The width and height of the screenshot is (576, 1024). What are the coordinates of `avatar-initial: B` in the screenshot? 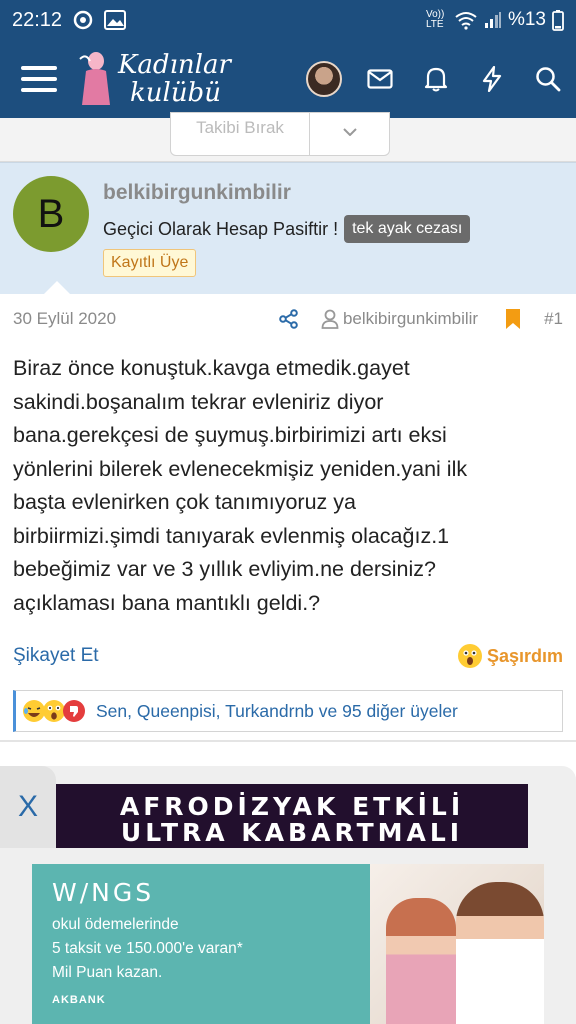 It's located at (51, 213).